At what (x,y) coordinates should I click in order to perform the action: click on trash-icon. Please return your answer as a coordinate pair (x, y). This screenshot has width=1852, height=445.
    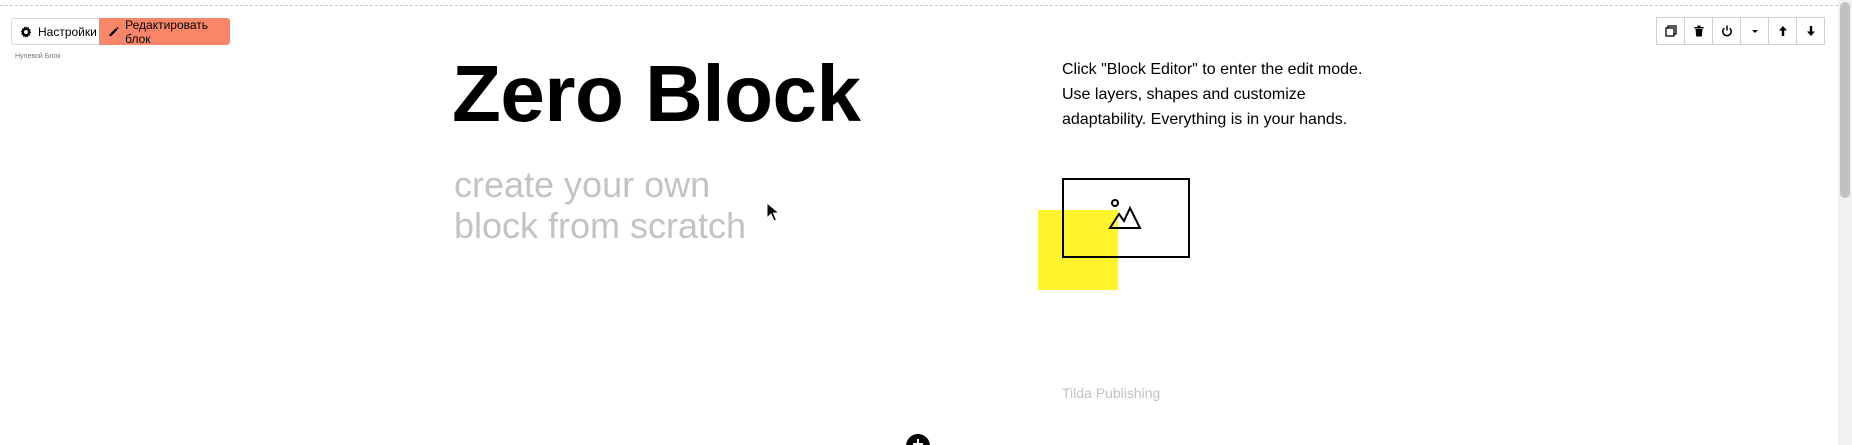
    Looking at the image, I should click on (1698, 31).